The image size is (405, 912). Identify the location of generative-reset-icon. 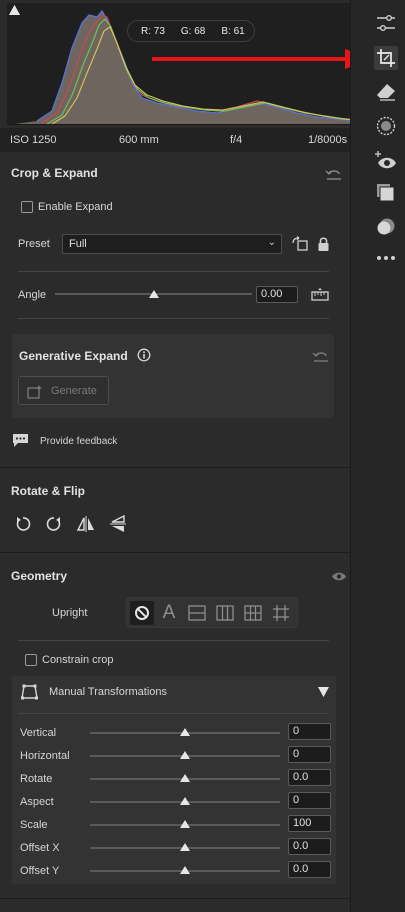
(321, 356).